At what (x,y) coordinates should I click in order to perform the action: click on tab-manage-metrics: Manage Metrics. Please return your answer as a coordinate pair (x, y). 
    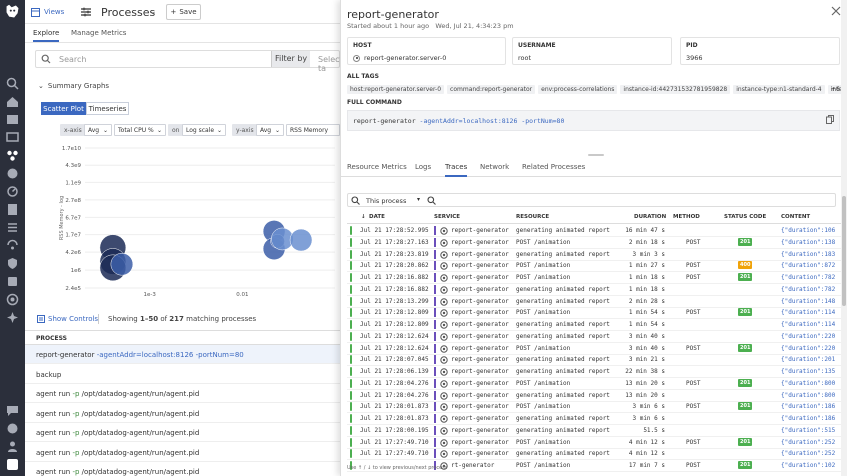
    Looking at the image, I should click on (98, 33).